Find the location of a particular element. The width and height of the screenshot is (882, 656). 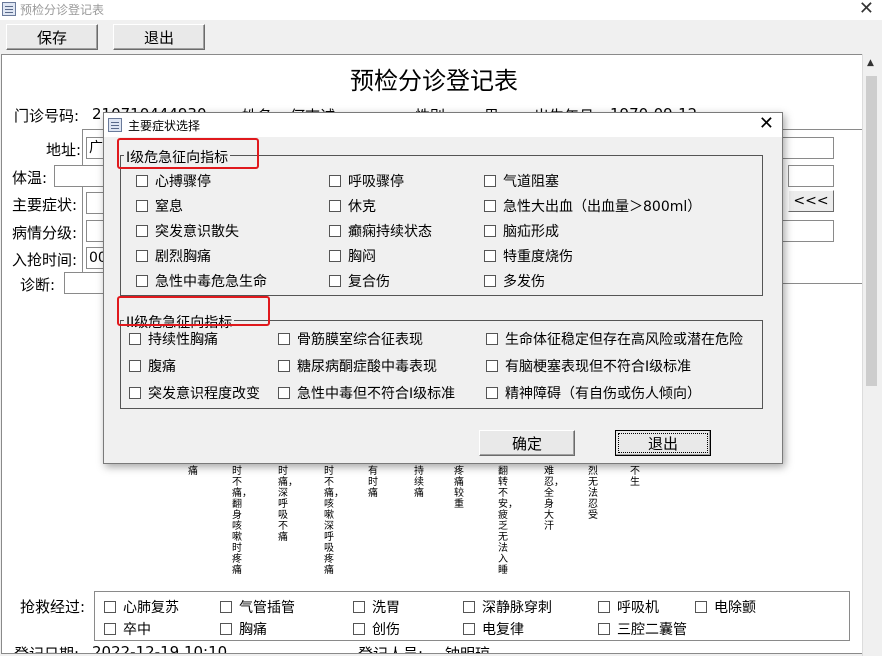

rescue-checkbox: 电除颤 is located at coordinates (725, 607).